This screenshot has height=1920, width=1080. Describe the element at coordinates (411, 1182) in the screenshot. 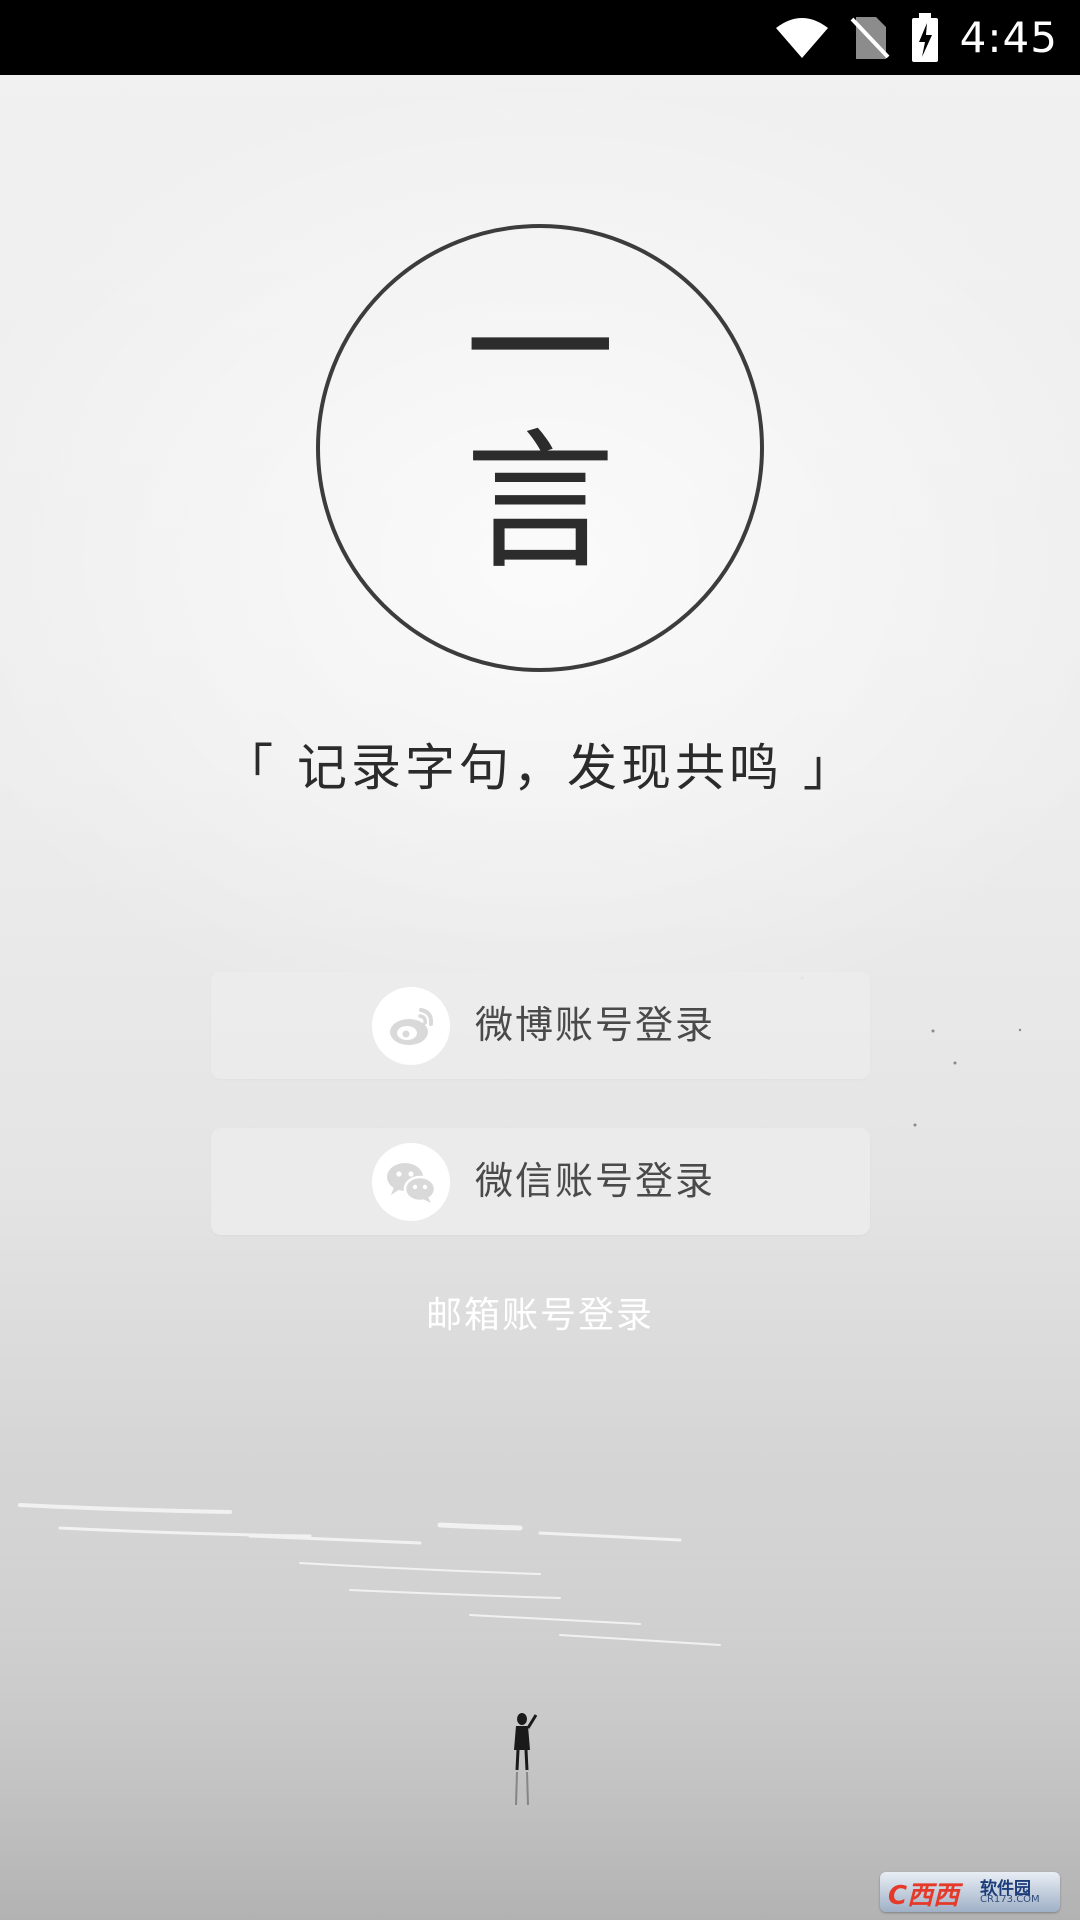

I see `wechat-icon` at that location.